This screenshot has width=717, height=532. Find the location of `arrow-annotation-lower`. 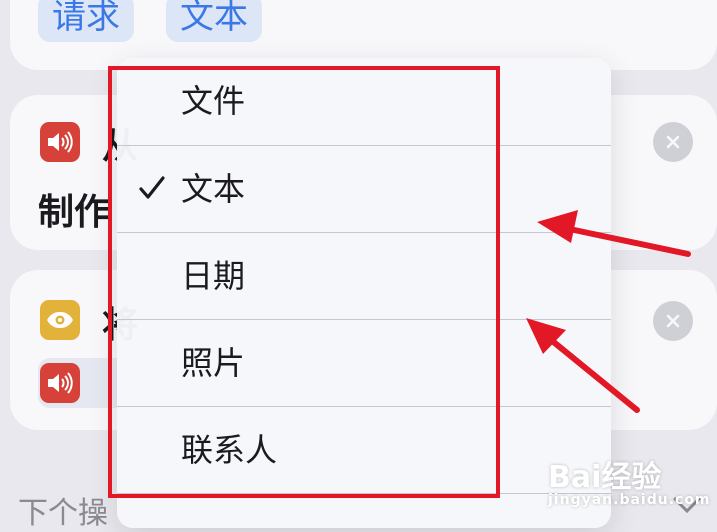

arrow-annotation-lower is located at coordinates (583, 365).